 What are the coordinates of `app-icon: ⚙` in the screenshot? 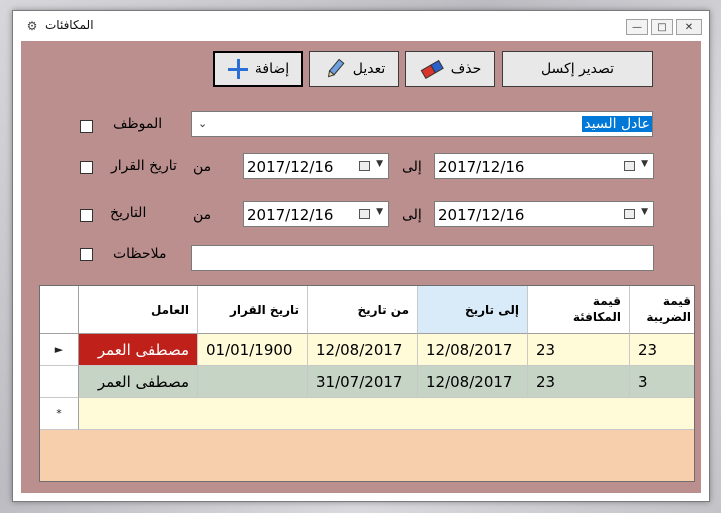 It's located at (32, 26).